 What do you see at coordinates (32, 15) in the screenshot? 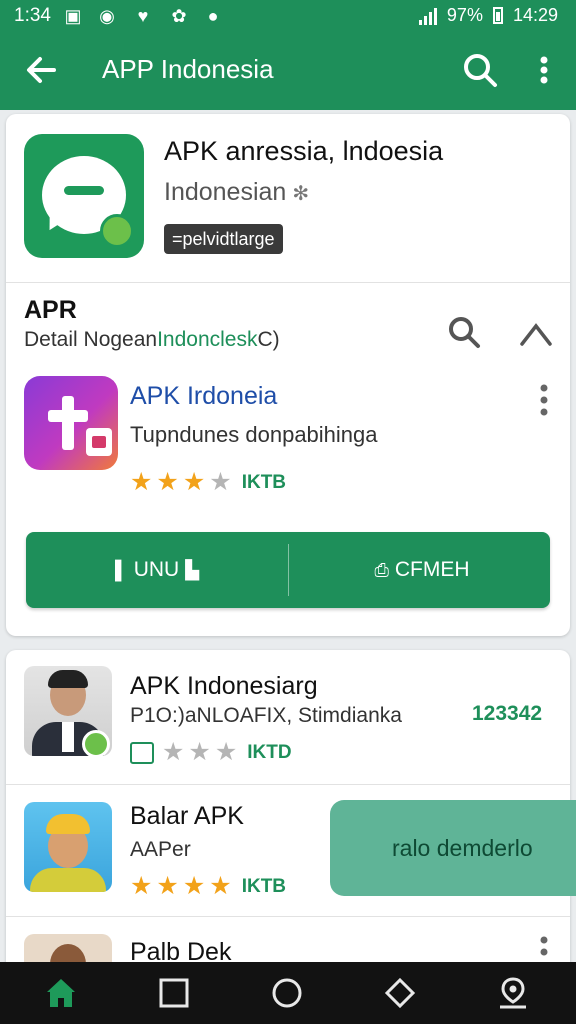
I see `status-time: 1:34` at bounding box center [32, 15].